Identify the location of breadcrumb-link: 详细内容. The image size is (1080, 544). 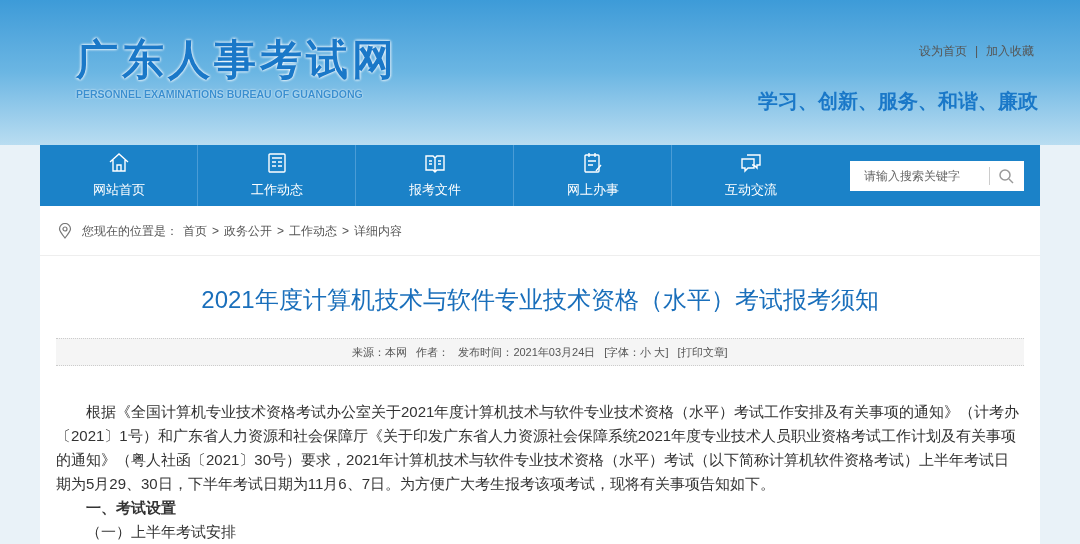
(378, 230).